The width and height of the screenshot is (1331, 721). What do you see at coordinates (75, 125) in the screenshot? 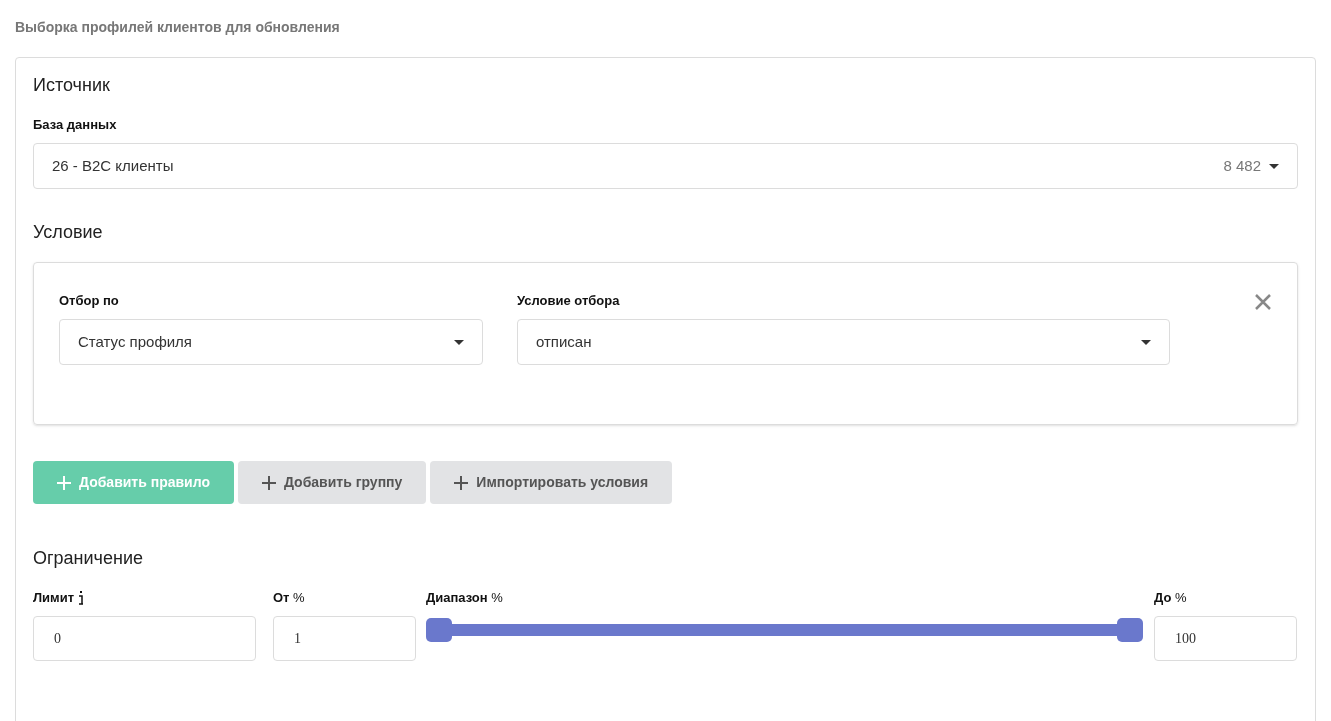
I see `field-label: База данных` at bounding box center [75, 125].